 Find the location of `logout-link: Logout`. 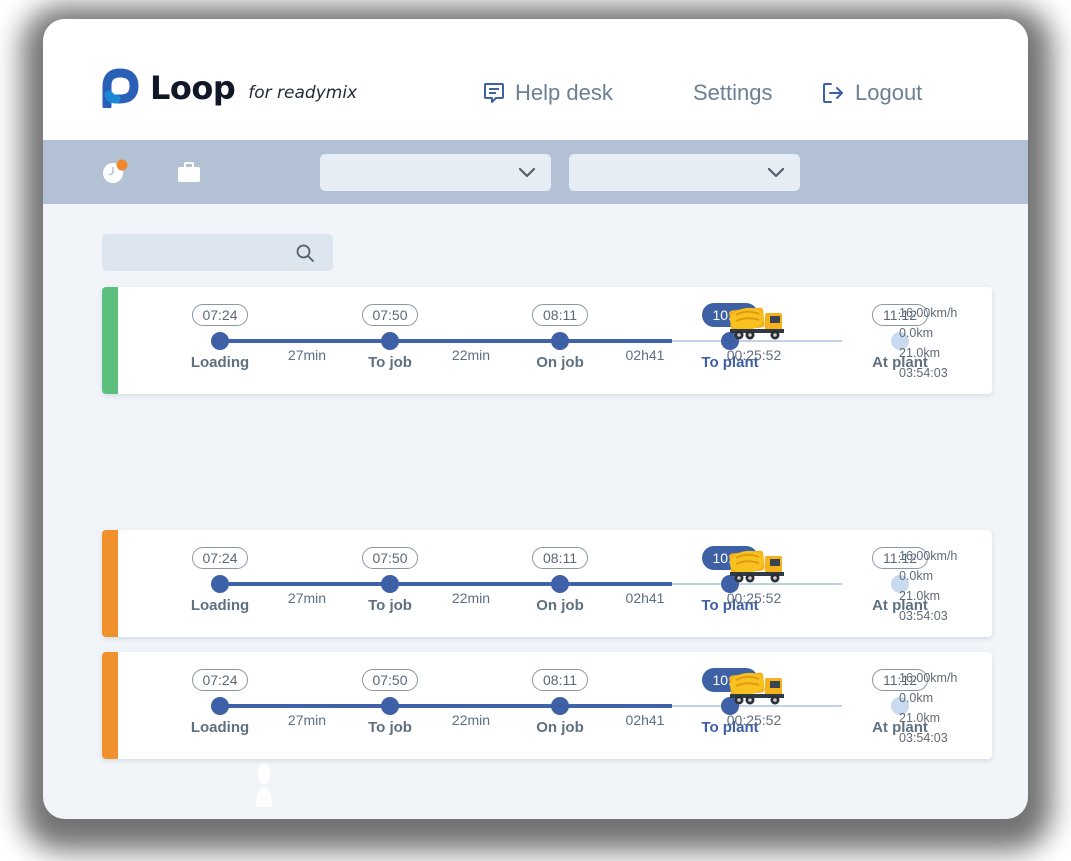

logout-link: Logout is located at coordinates (871, 93).